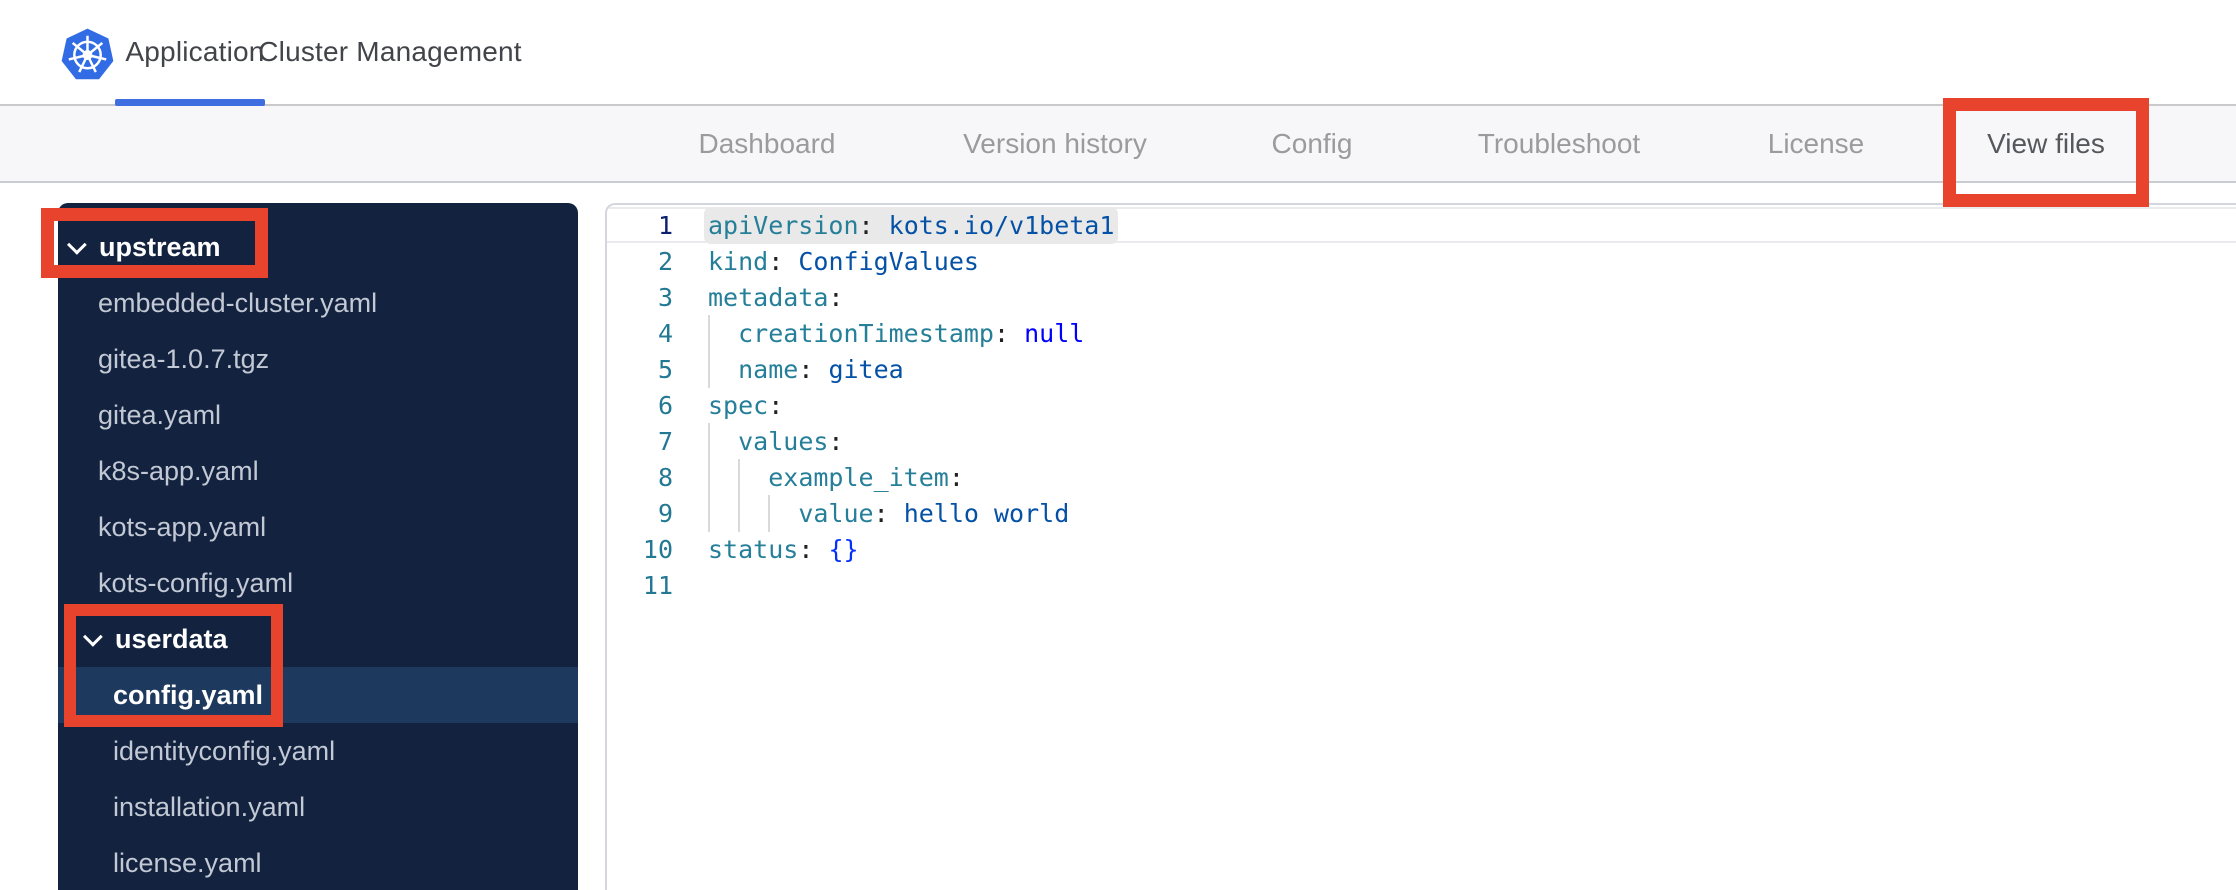  I want to click on tree-folder-userdata: userdata, so click(318, 639).